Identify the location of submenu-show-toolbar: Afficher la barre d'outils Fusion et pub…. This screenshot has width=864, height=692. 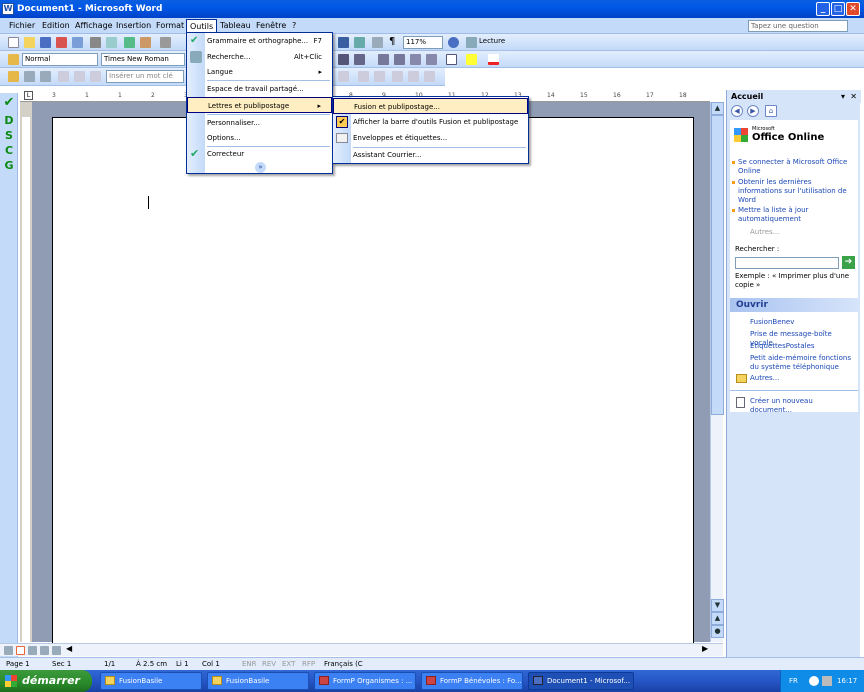
(430, 122).